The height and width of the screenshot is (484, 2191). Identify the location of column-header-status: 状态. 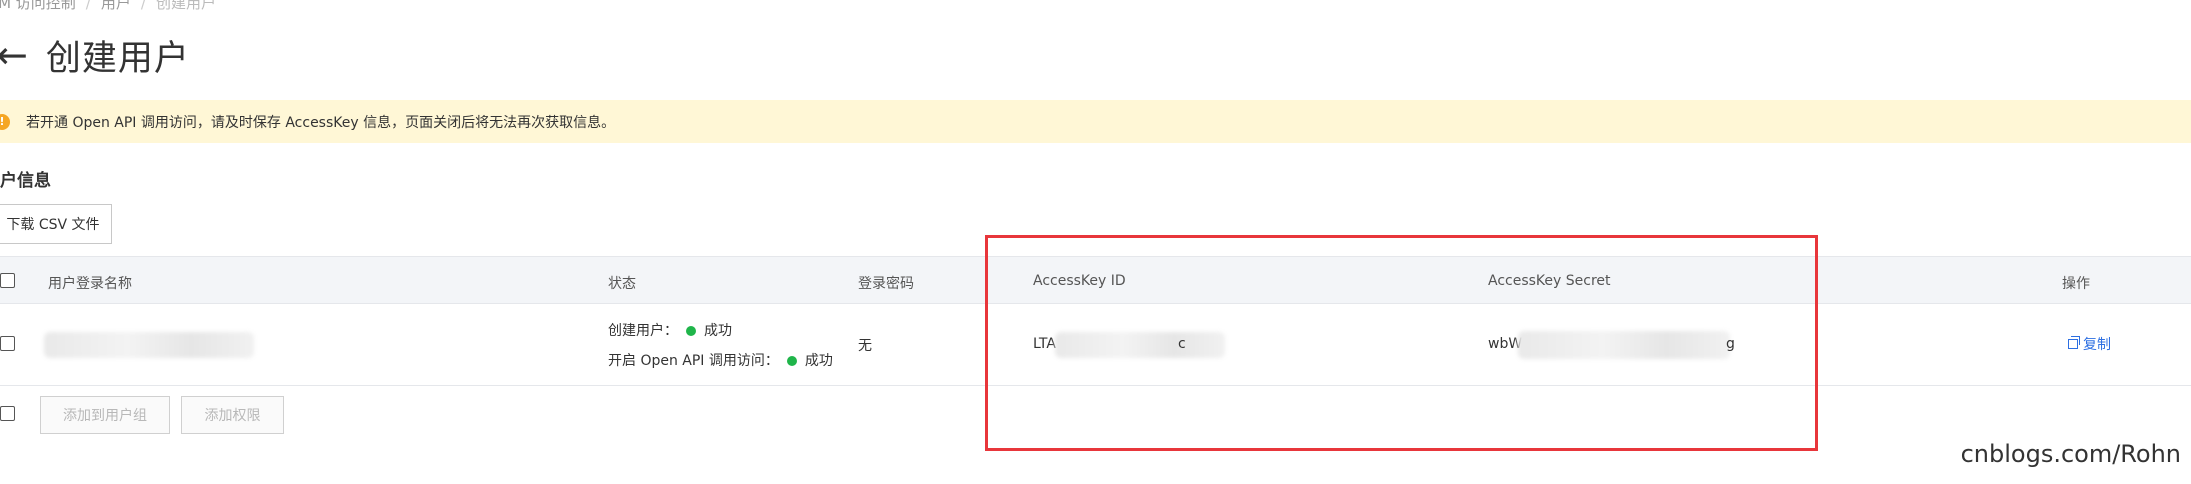
(622, 284).